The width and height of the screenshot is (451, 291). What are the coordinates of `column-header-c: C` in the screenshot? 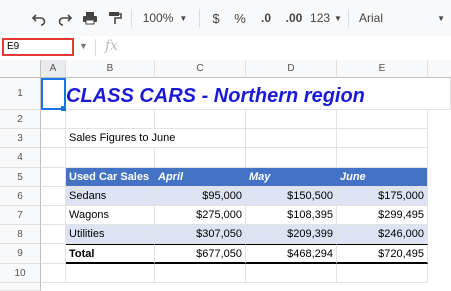 It's located at (200, 69).